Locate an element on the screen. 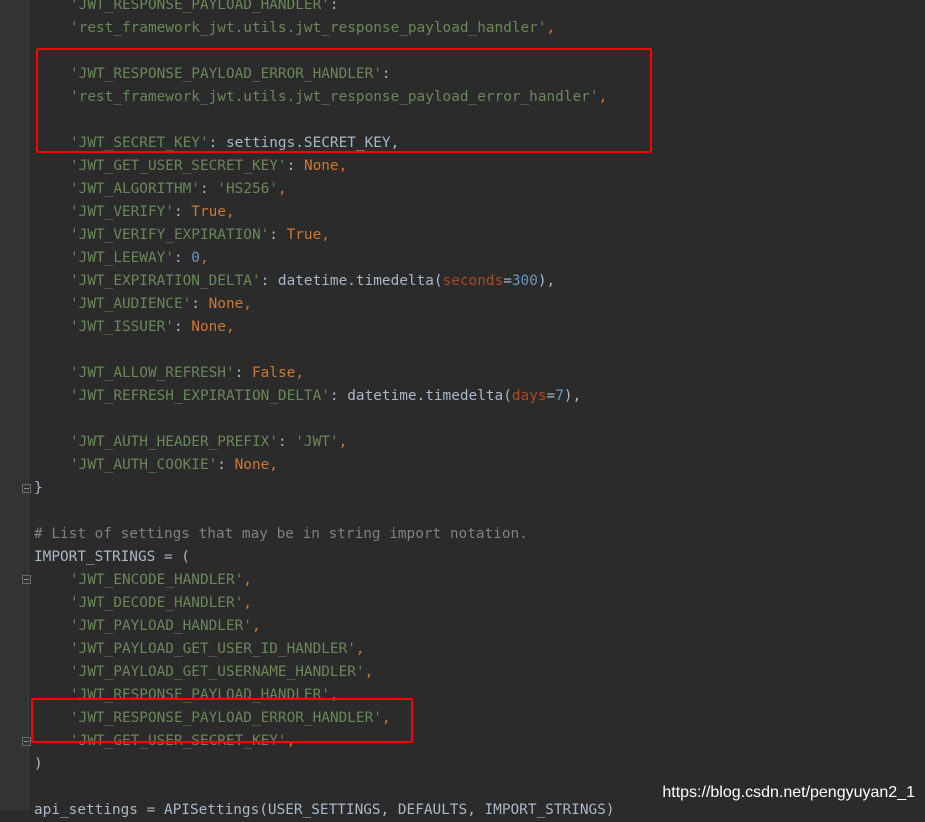 This screenshot has width=925, height=822. code-line: 'JWT_LEEWAY': 0, is located at coordinates (121, 258).